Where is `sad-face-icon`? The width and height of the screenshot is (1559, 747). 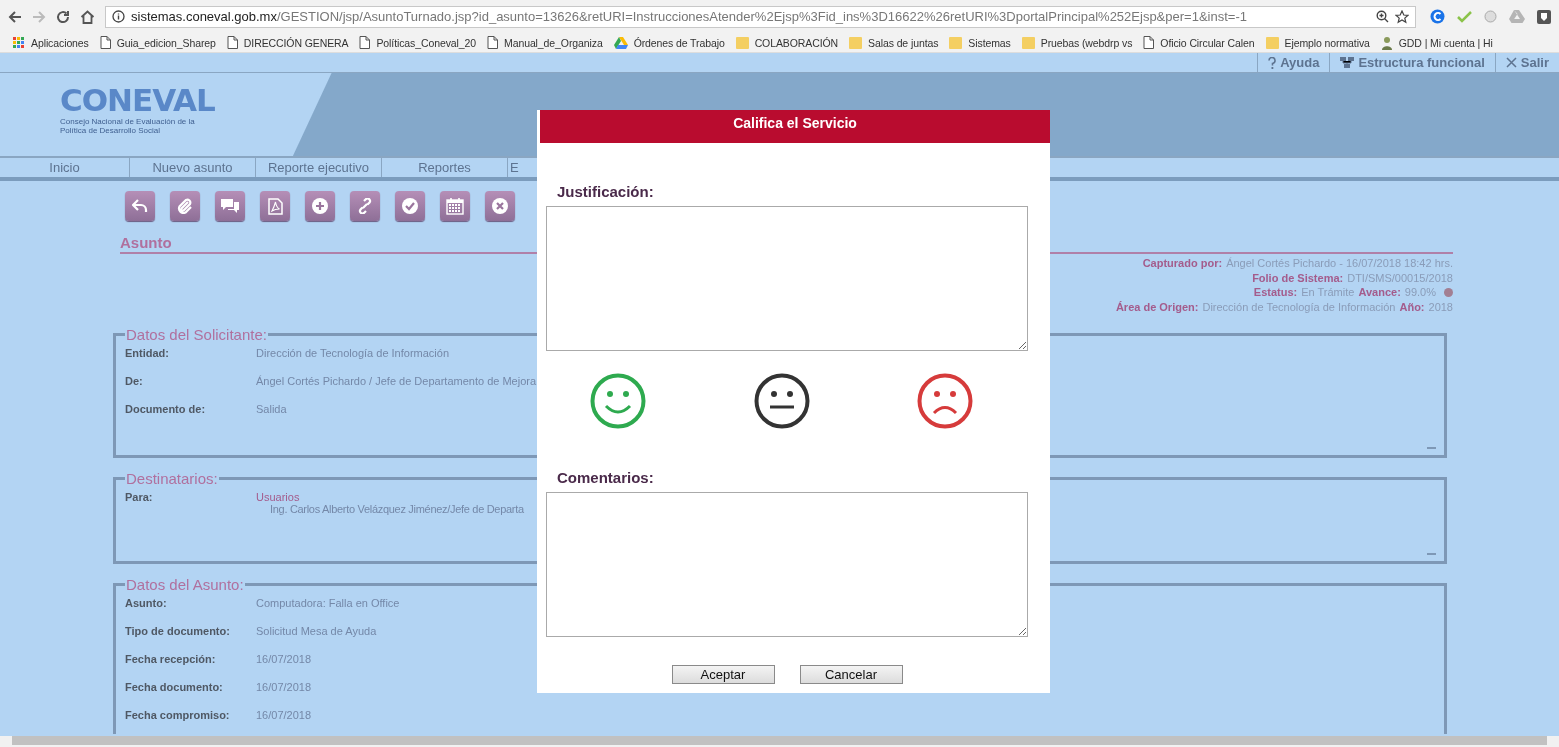
sad-face-icon is located at coordinates (945, 401).